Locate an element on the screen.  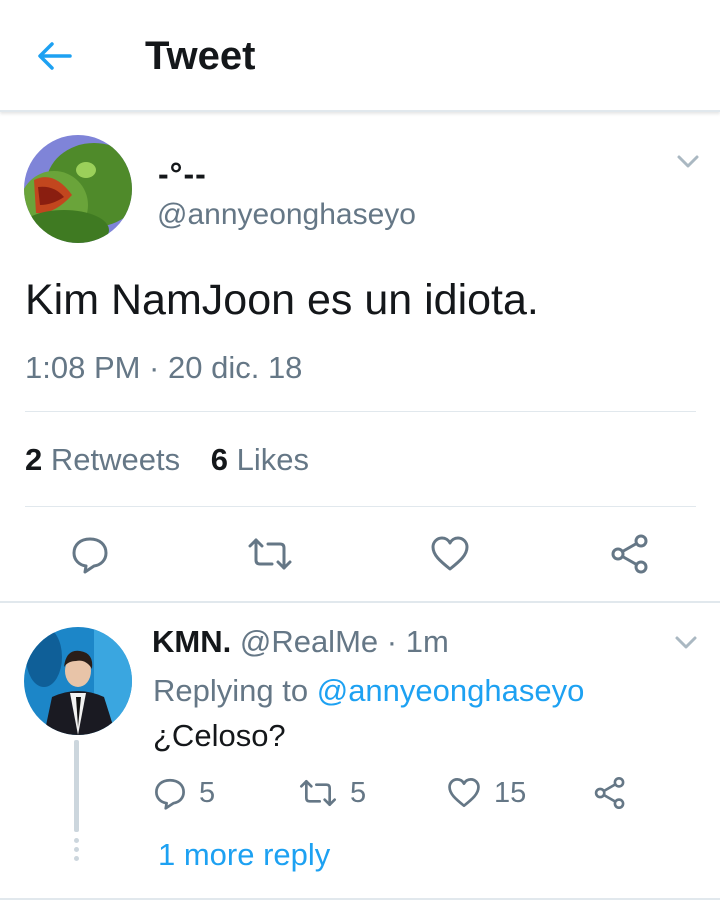
reply-button is located at coordinates (90, 556).